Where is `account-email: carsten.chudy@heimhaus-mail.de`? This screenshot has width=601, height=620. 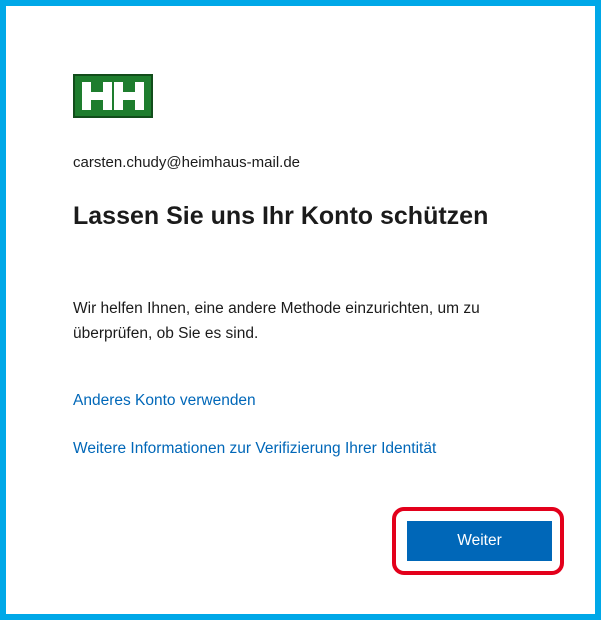 account-email: carsten.chudy@heimhaus-mail.de is located at coordinates (186, 162).